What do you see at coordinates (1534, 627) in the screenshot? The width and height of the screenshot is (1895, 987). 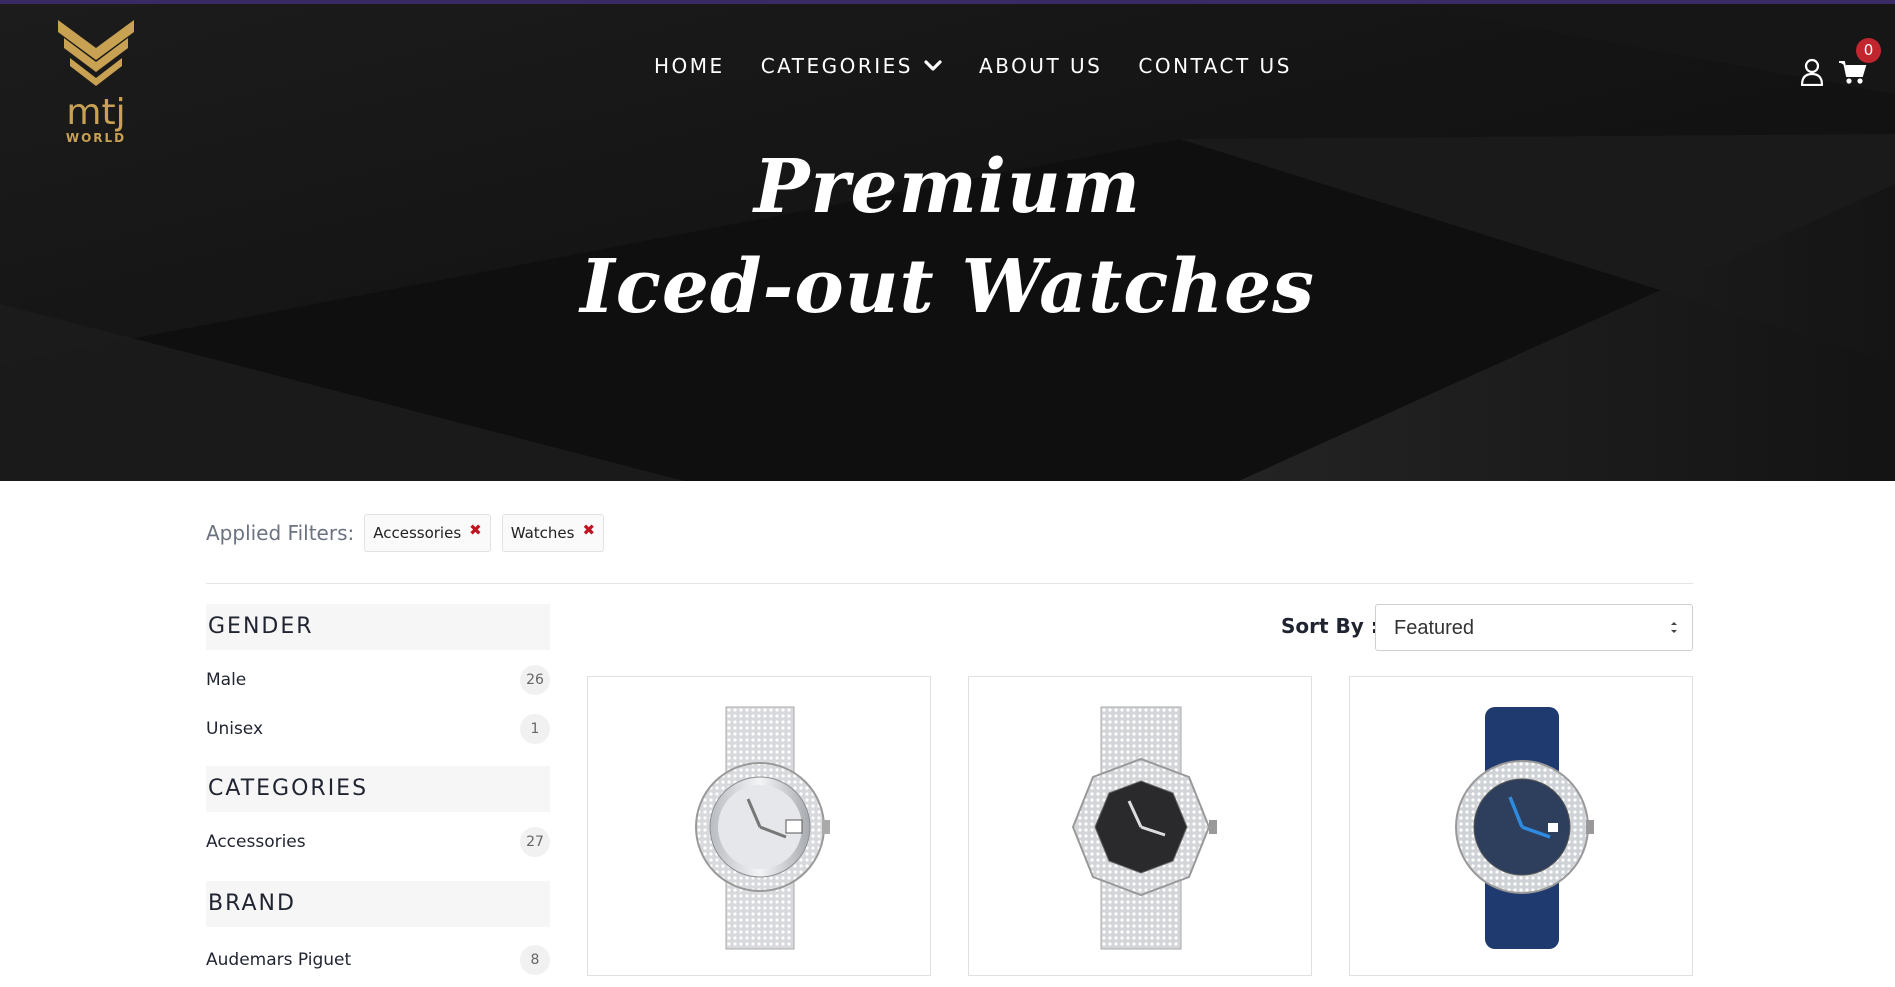 I see `sort-select: Featured` at bounding box center [1534, 627].